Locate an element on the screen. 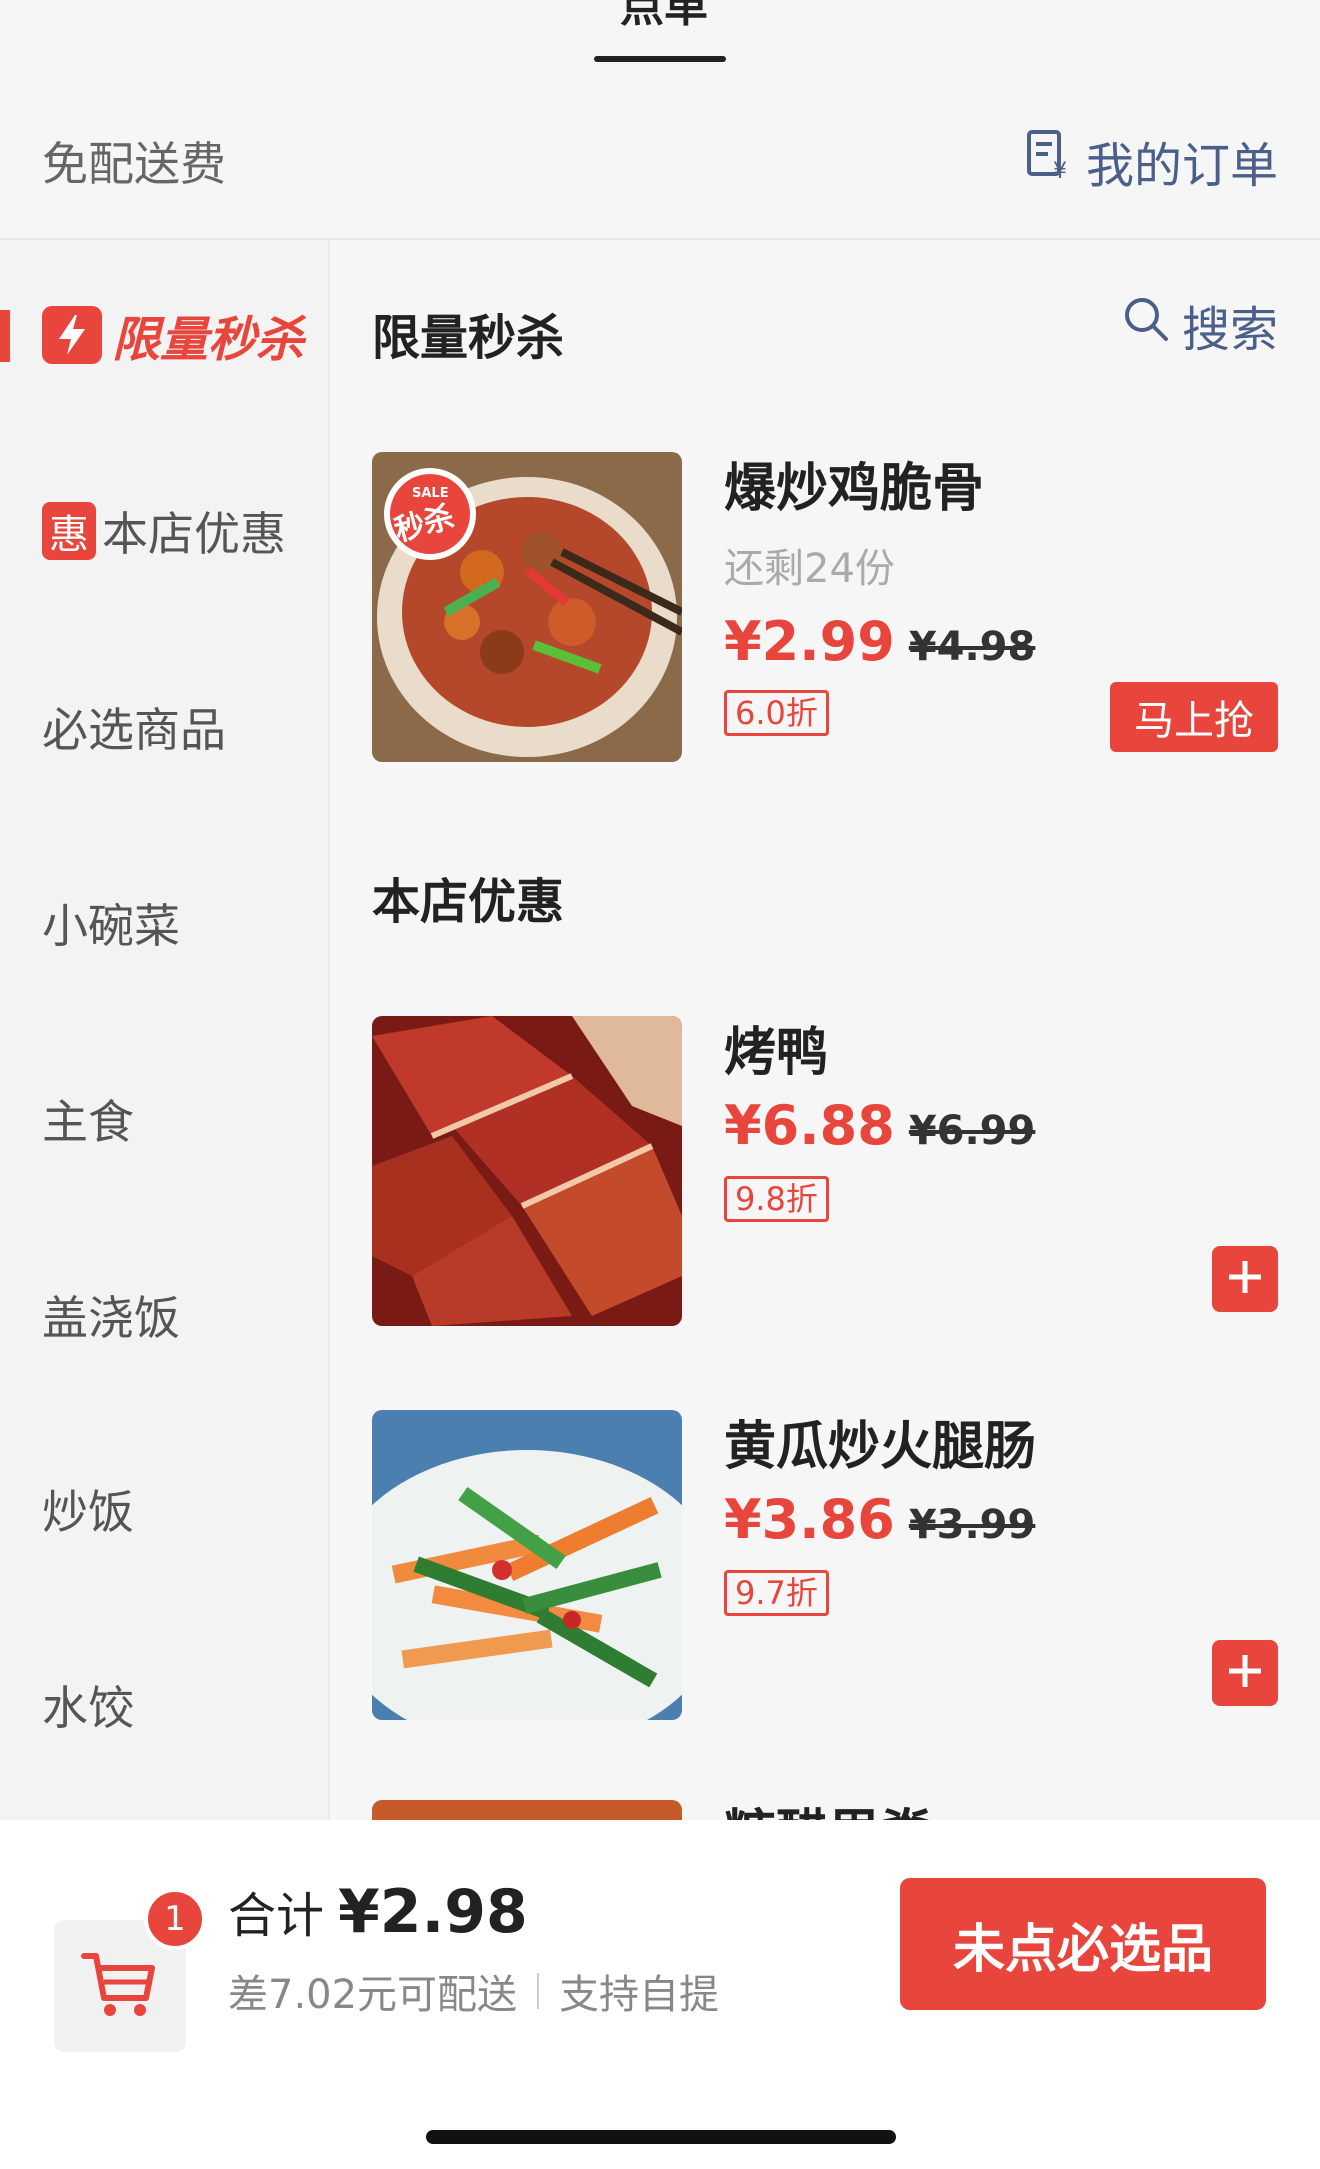 The width and height of the screenshot is (1320, 2169). product-name: 烤鸭 is located at coordinates (776, 1053).